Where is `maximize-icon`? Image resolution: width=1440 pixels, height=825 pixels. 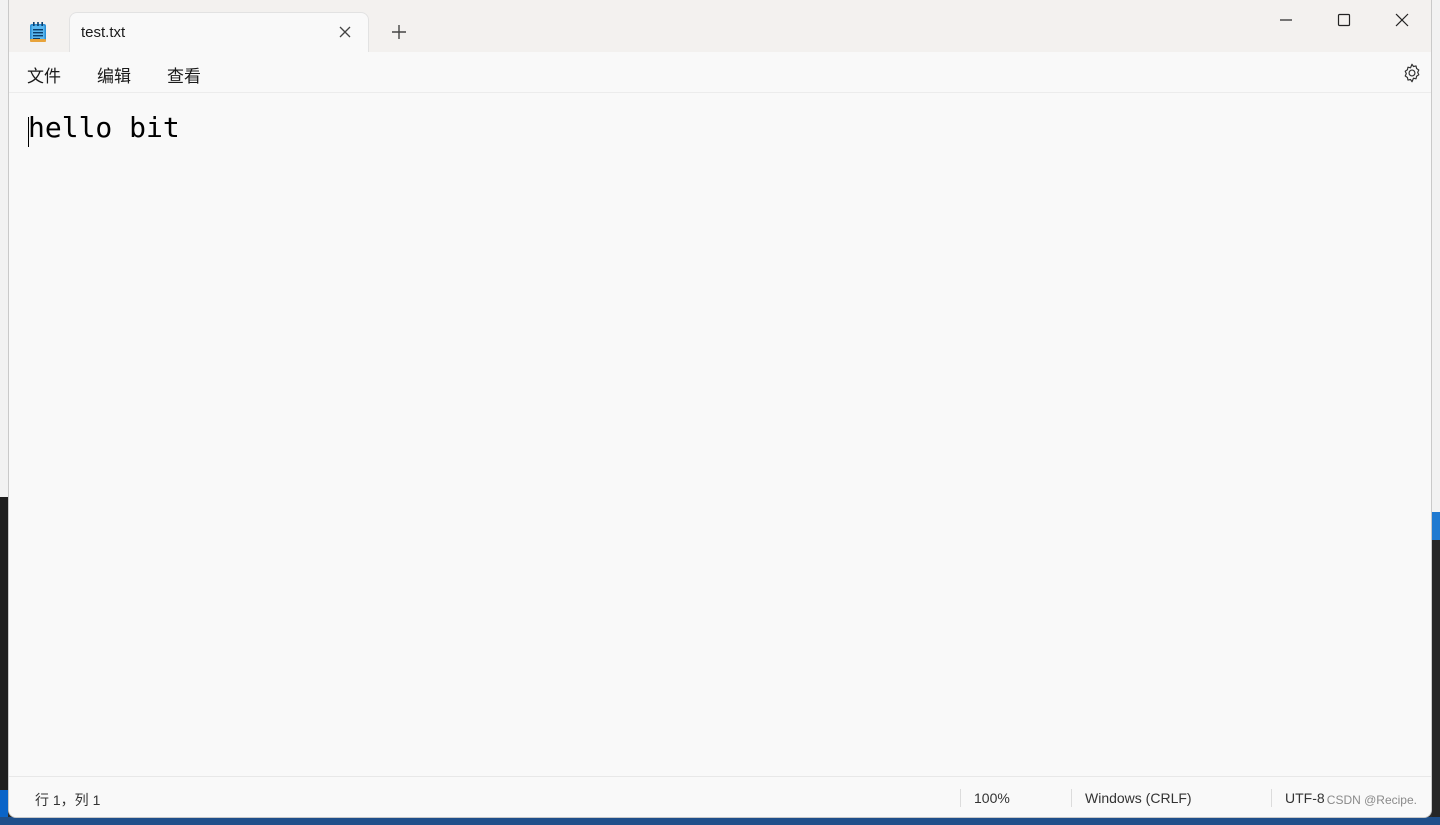 maximize-icon is located at coordinates (1344, 20).